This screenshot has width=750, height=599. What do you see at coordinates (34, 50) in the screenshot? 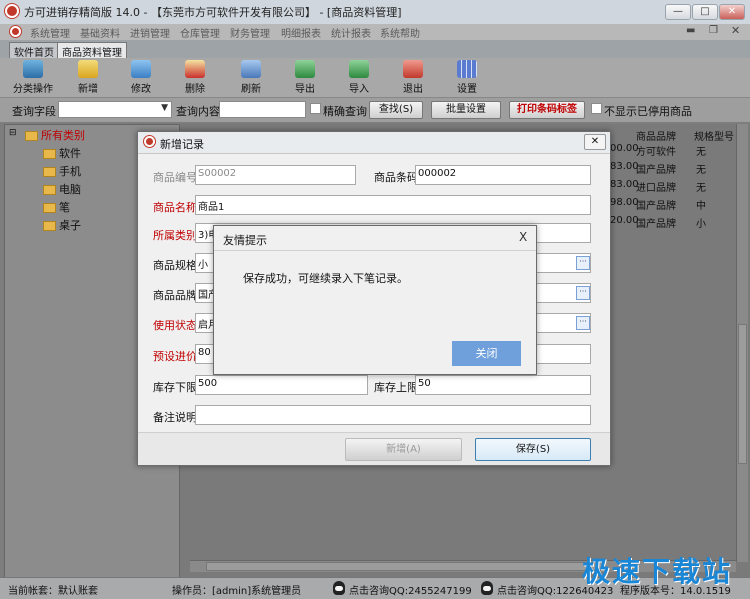
I see `tab-home: 软件首页` at bounding box center [34, 50].